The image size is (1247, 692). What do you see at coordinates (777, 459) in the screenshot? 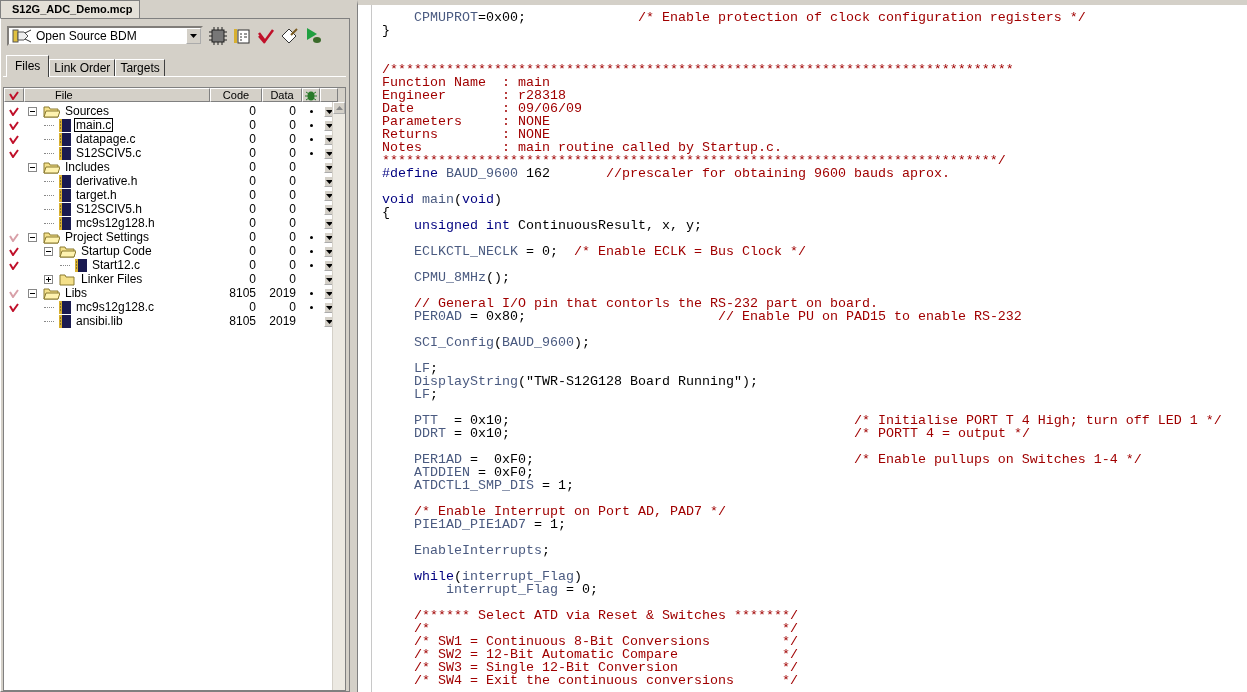
I see `code-line: PER1AD = 0xF0; /* Enable pullups on Switches 1-4 */` at bounding box center [777, 459].